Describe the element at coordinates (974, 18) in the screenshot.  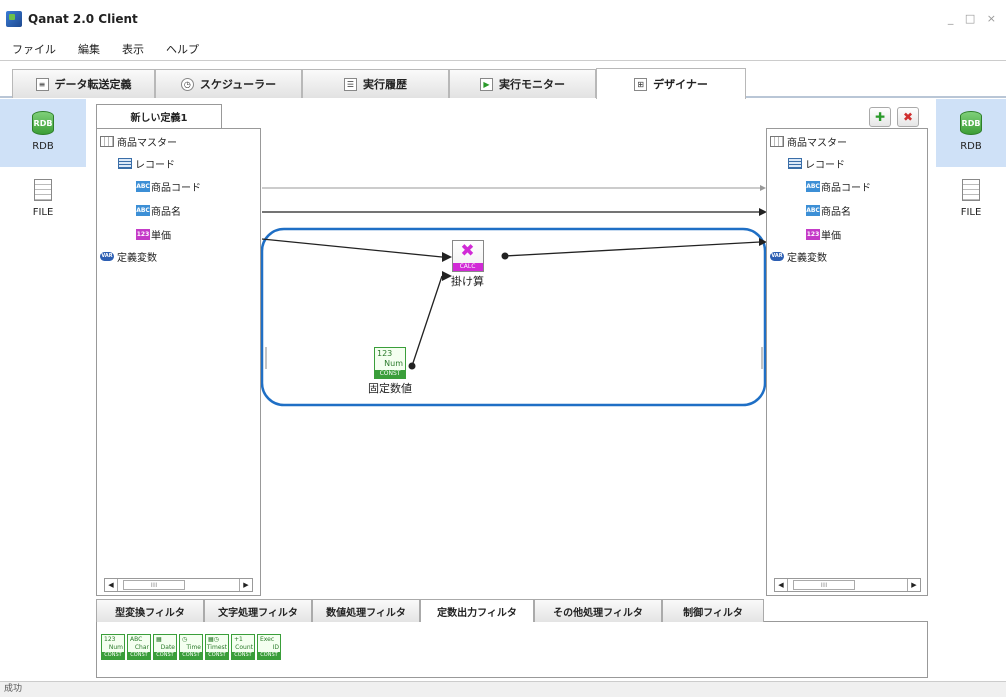
I see `window-controls: _ □ ×` at that location.